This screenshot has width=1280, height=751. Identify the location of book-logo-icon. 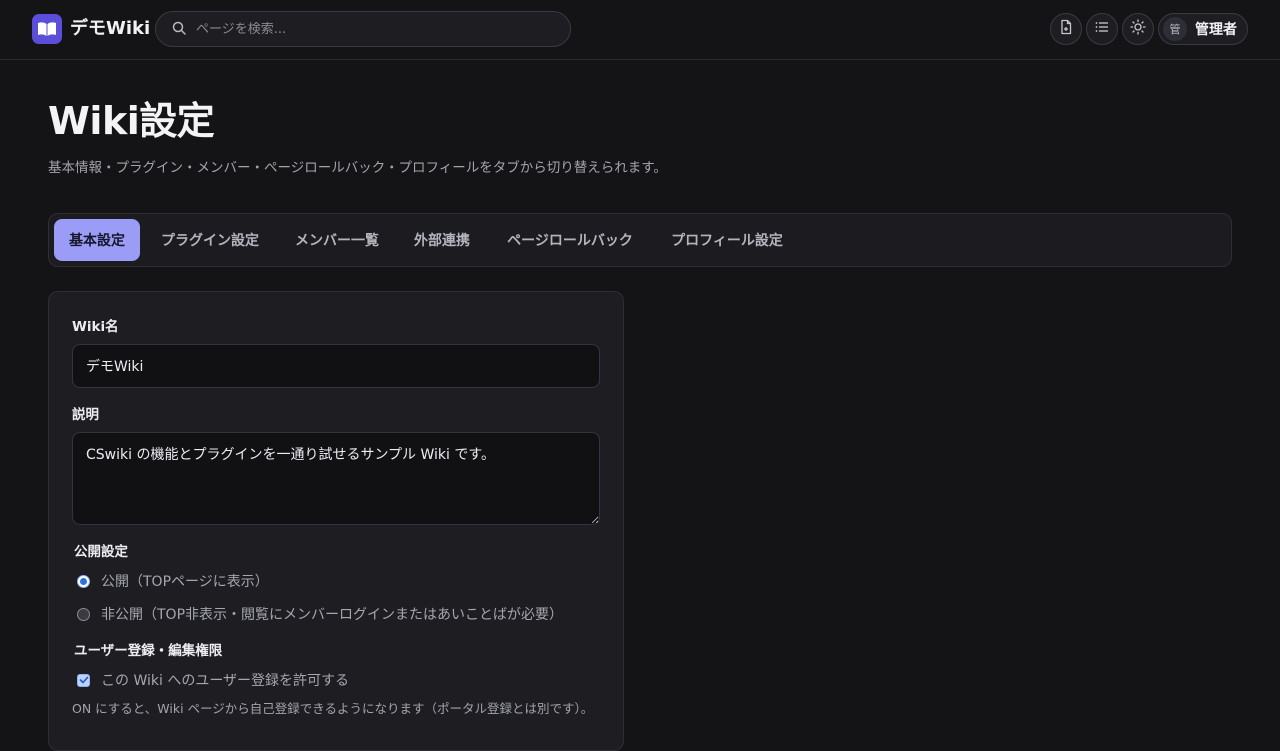
(47, 29).